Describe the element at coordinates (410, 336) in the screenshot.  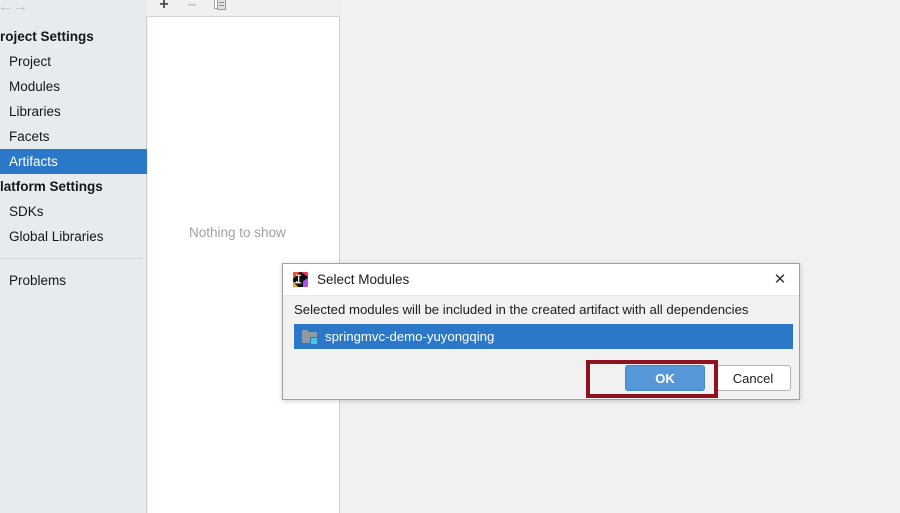
I see `module-name: springmvc-demo-yuyongqing` at that location.